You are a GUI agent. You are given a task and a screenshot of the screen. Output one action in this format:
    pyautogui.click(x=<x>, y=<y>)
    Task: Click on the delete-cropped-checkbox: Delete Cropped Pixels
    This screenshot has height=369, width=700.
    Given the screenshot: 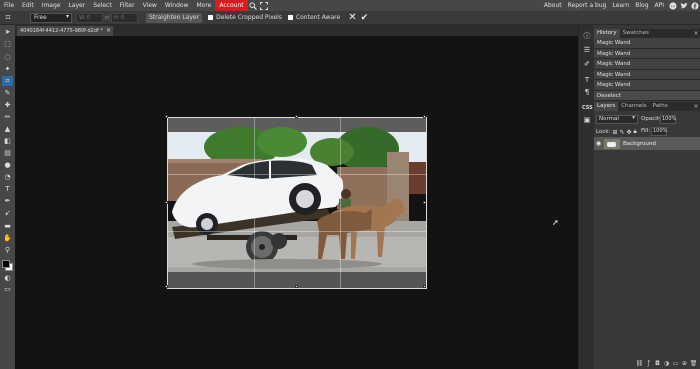 What is the action you would take?
    pyautogui.click(x=245, y=17)
    